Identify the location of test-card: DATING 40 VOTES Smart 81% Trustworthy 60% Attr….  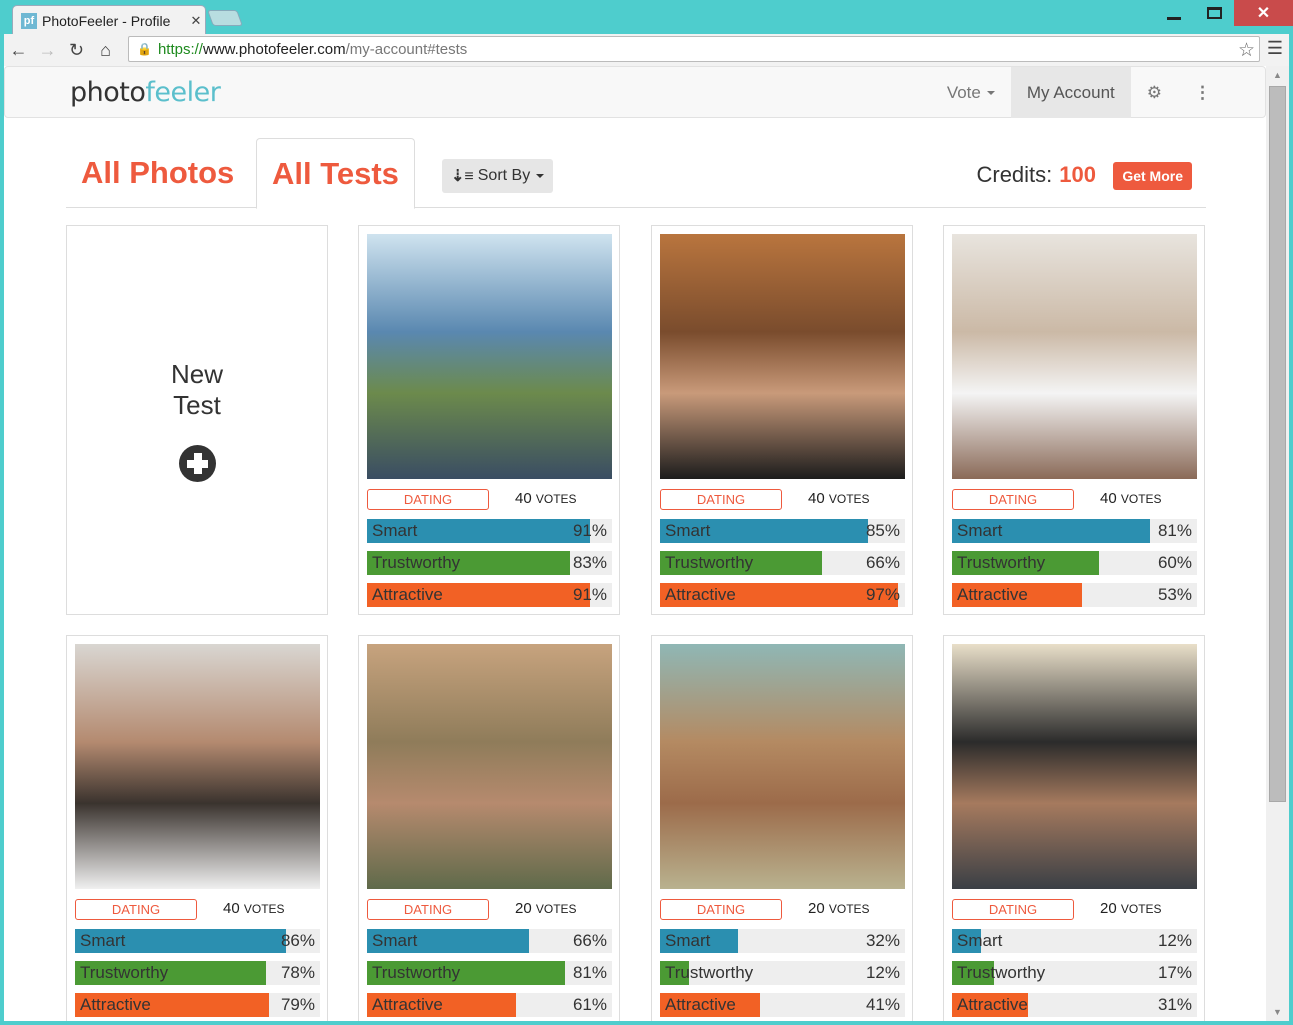
(1074, 420).